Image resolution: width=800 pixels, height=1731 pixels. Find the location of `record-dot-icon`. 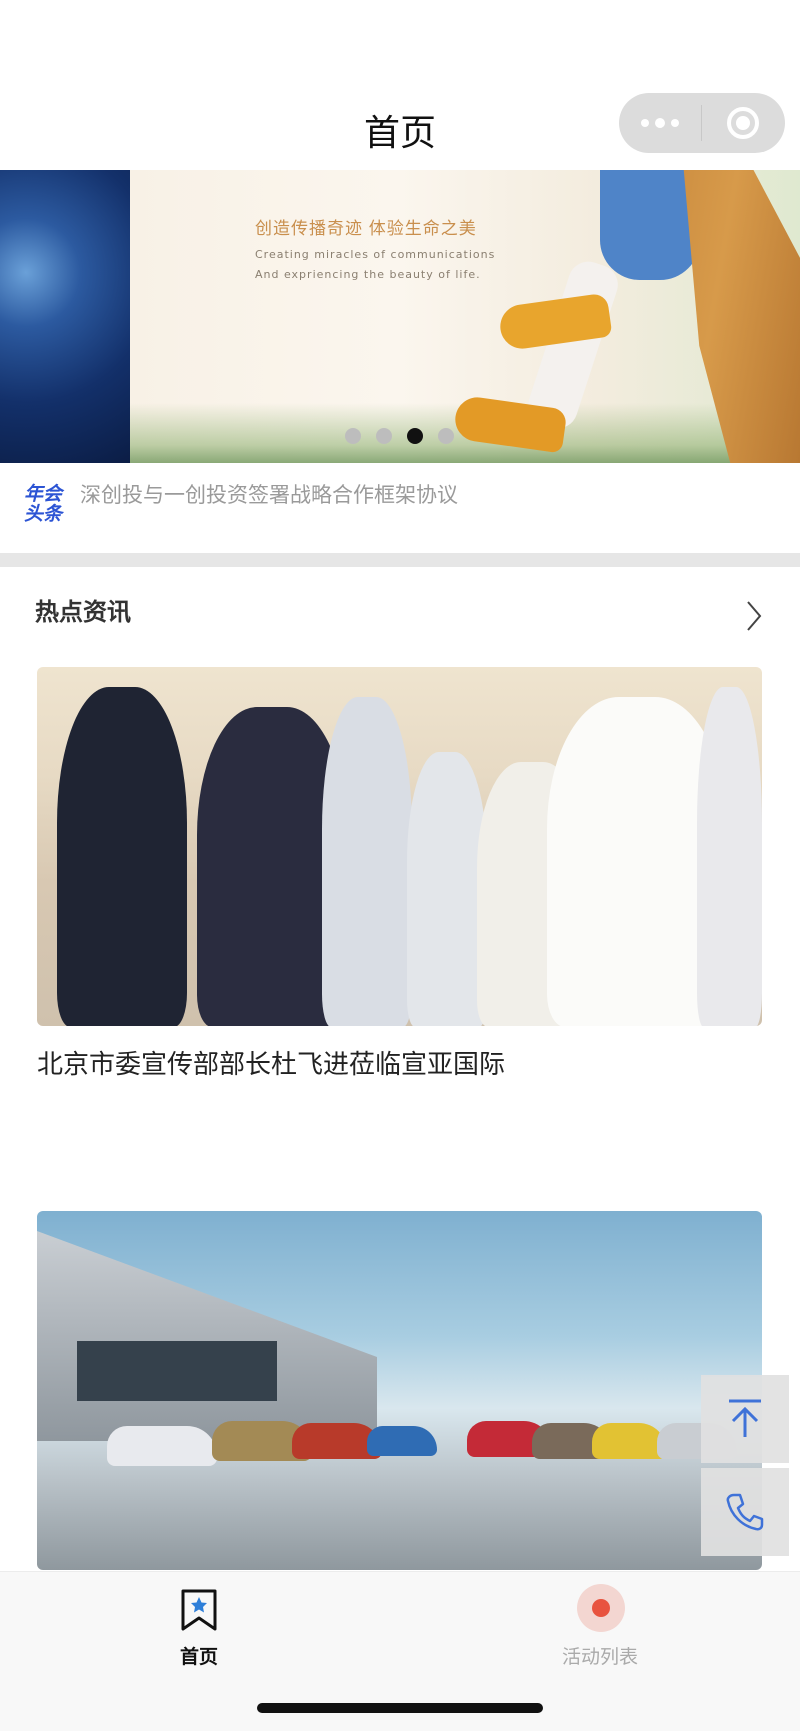

record-dot-icon is located at coordinates (601, 1608).